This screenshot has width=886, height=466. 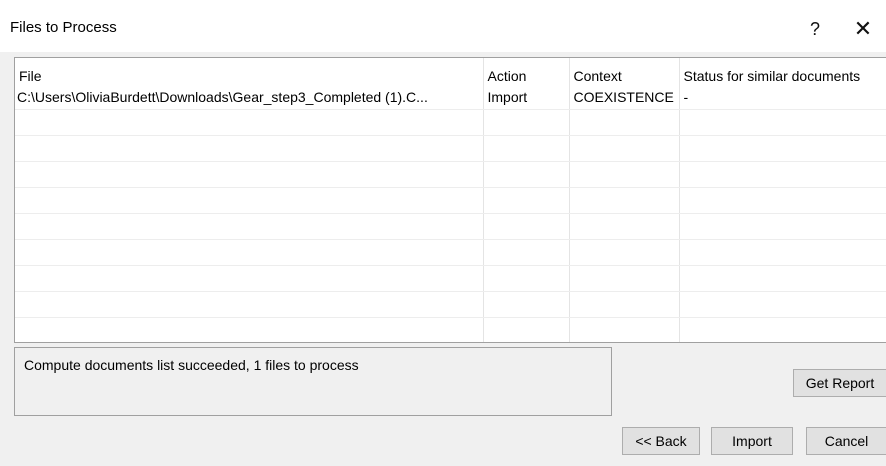 What do you see at coordinates (782, 71) in the screenshot?
I see `column-header-status: Status for similar documents` at bounding box center [782, 71].